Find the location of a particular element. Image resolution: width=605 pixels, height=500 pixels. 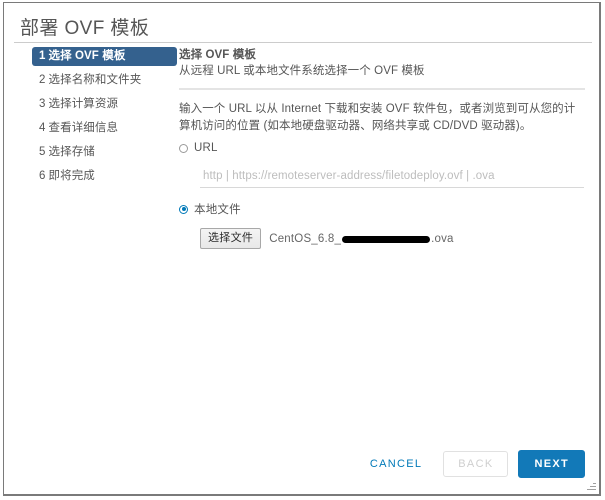

step-item-4: 4 查看详细信息 is located at coordinates (104, 128).